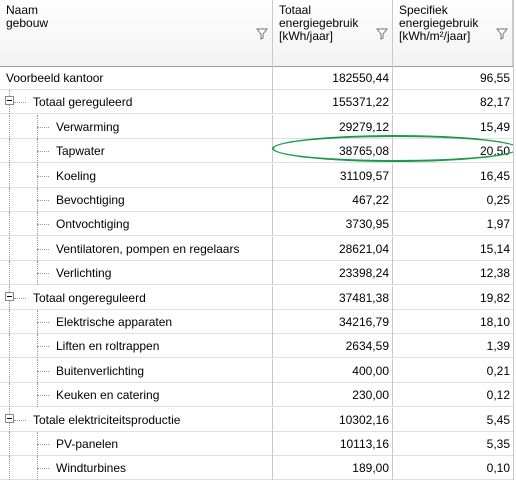 The image size is (516, 480). What do you see at coordinates (333, 126) in the screenshot?
I see `total-energy-cell: 29279,12` at bounding box center [333, 126].